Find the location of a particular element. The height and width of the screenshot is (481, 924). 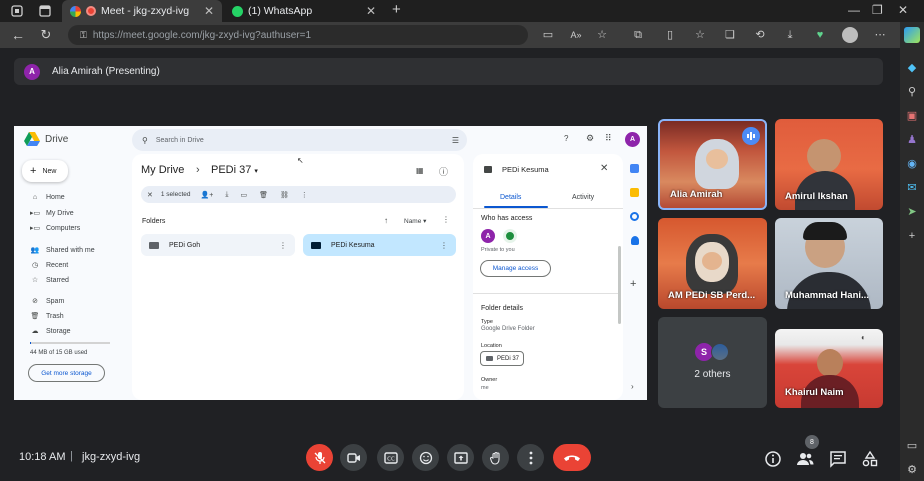

grid-view-icon: ▦ is located at coordinates (420, 170).